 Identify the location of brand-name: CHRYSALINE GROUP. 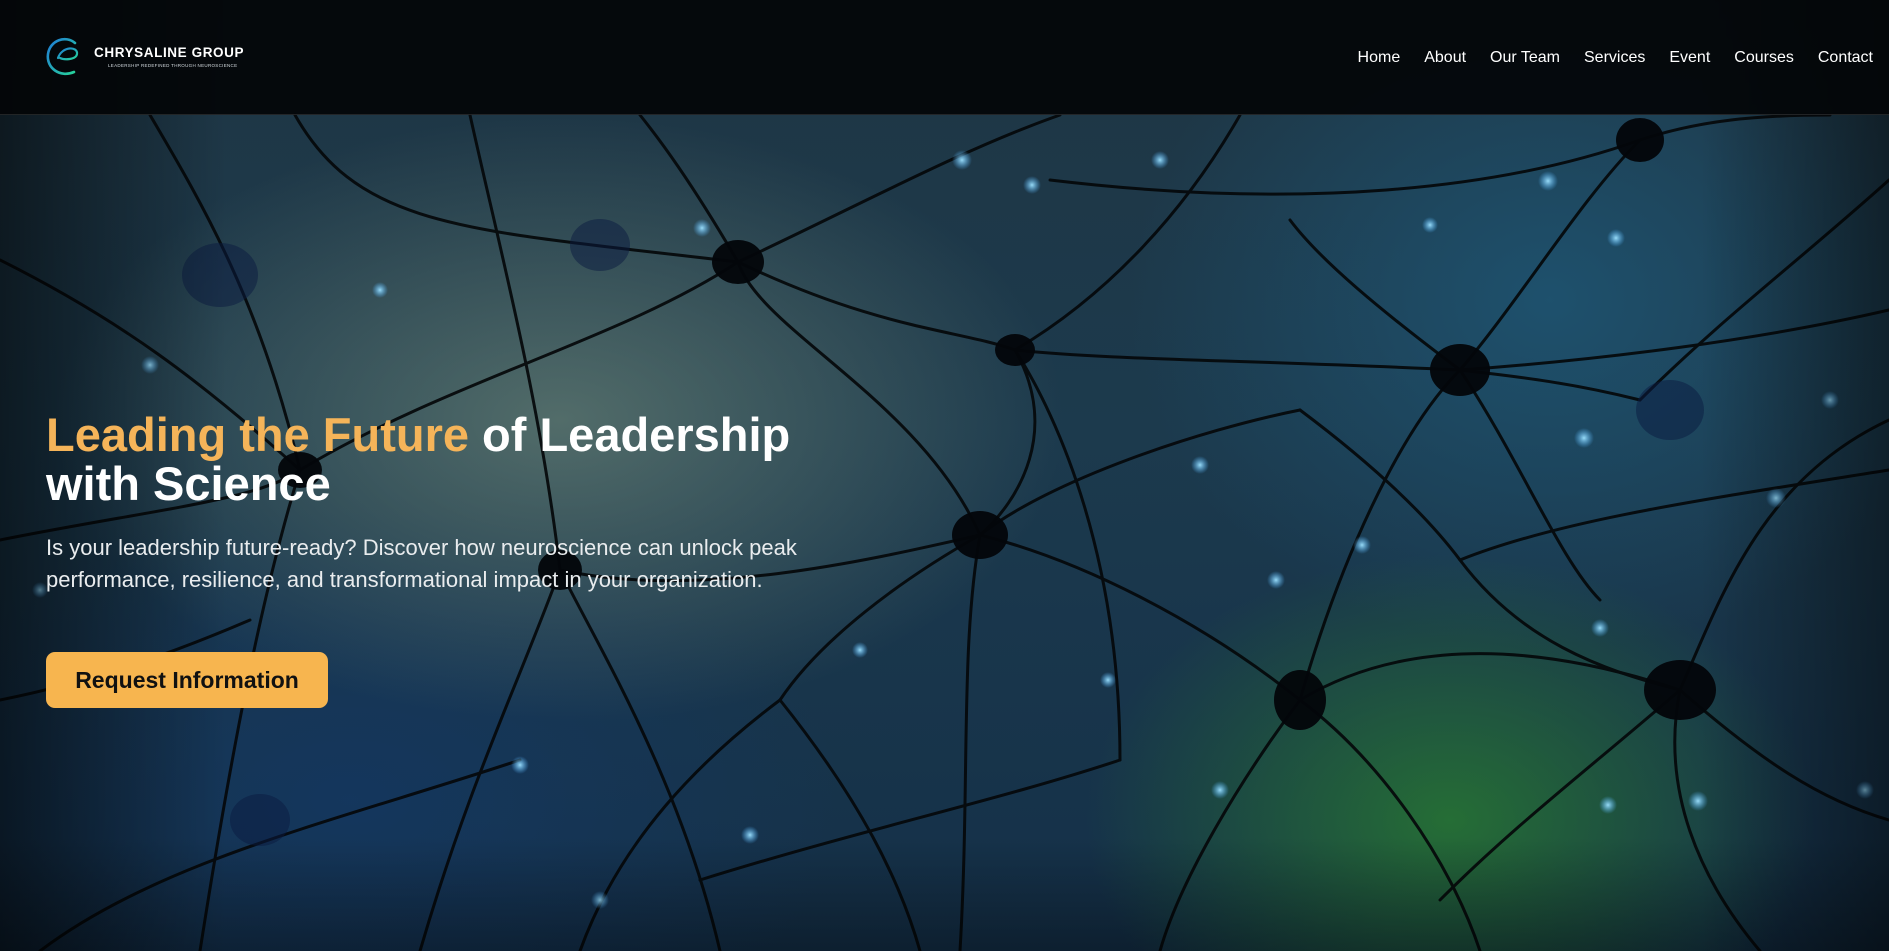
(169, 52).